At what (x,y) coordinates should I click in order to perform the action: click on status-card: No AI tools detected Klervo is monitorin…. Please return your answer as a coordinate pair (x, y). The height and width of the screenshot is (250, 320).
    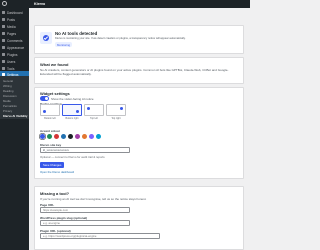
    Looking at the image, I should click on (139, 39).